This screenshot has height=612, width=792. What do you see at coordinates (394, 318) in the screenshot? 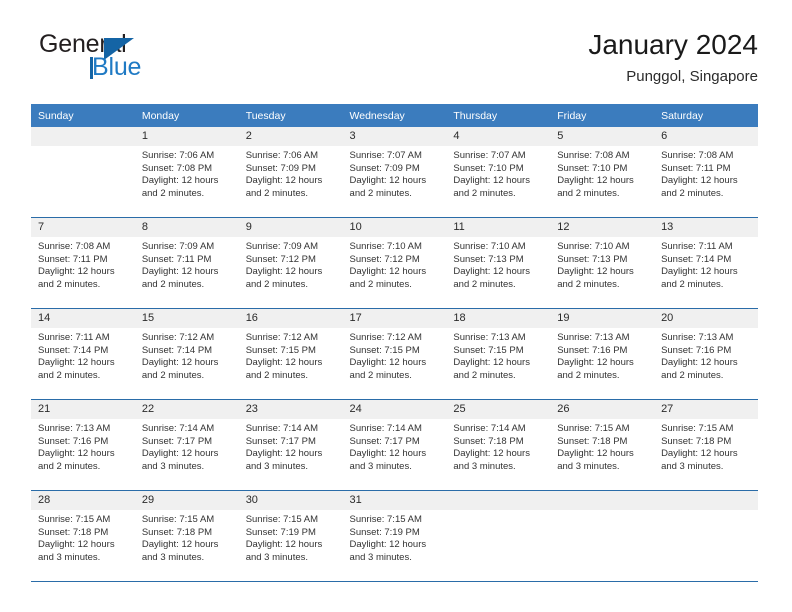
I see `day-number: 17` at bounding box center [394, 318].